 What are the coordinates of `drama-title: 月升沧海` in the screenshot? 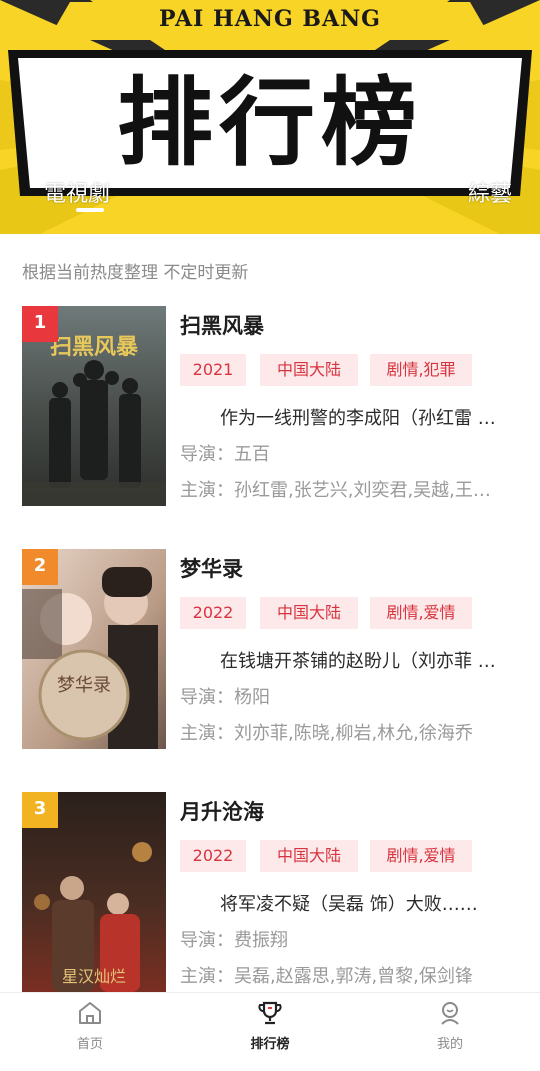 It's located at (222, 811).